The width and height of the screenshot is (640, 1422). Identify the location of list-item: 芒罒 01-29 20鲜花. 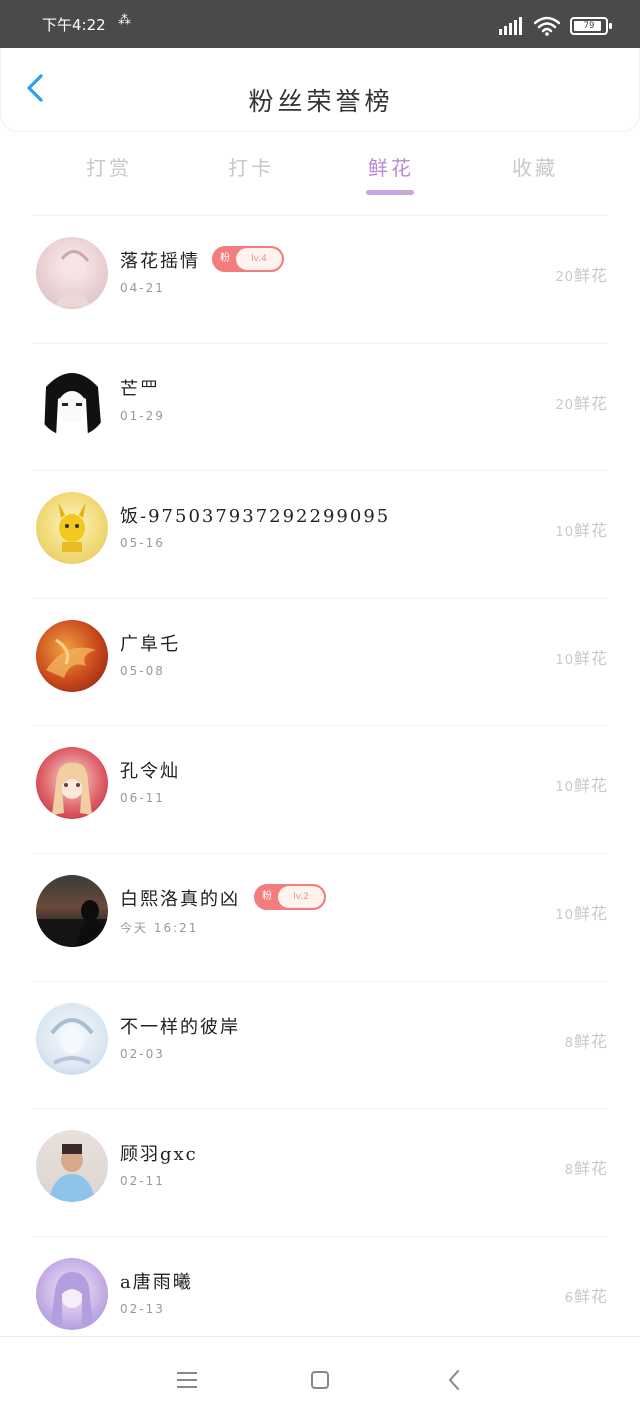
(320, 406).